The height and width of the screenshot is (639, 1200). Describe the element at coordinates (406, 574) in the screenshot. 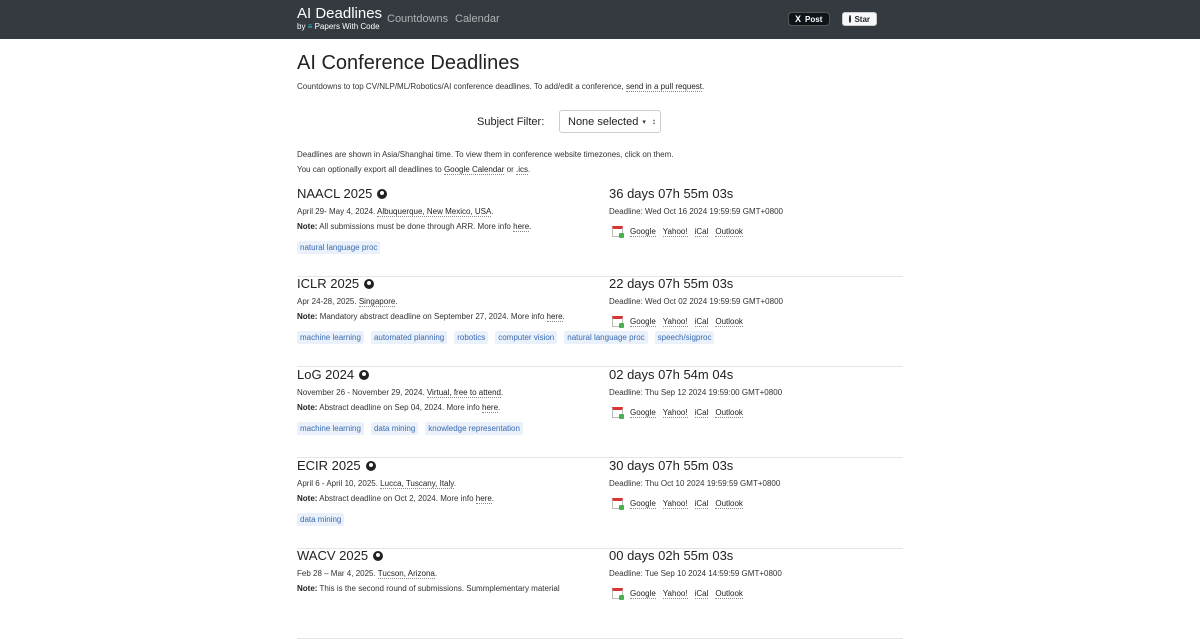

I see `location-link: Tucson, Arizona` at that location.